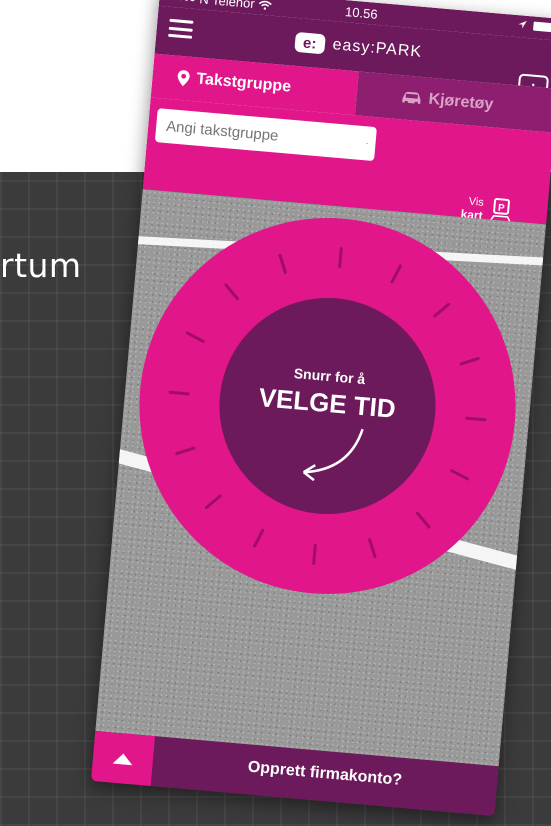 Image resolution: width=551 pixels, height=826 pixels. I want to click on logo-text: easy:PARK, so click(377, 48).